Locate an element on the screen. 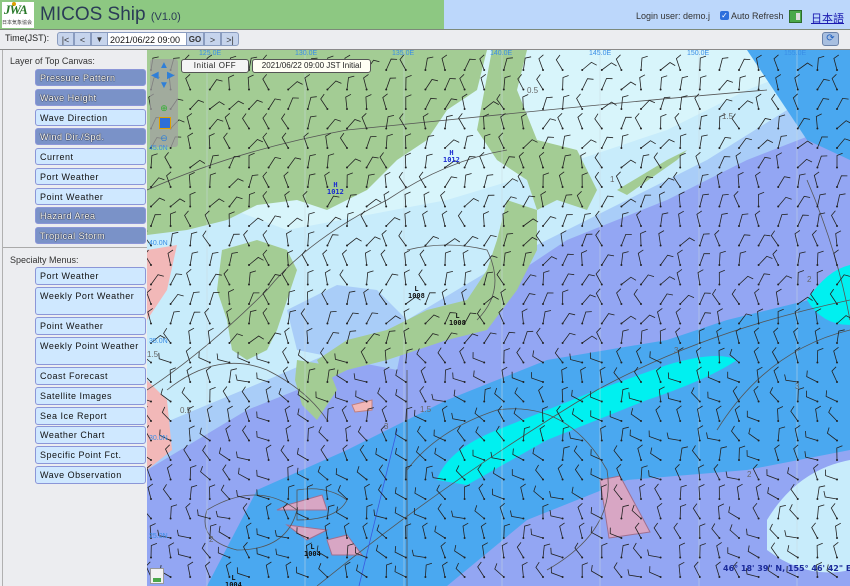 The height and width of the screenshot is (586, 850). menu-weekly-port-weather: Weekly Port Weather is located at coordinates (90, 301).